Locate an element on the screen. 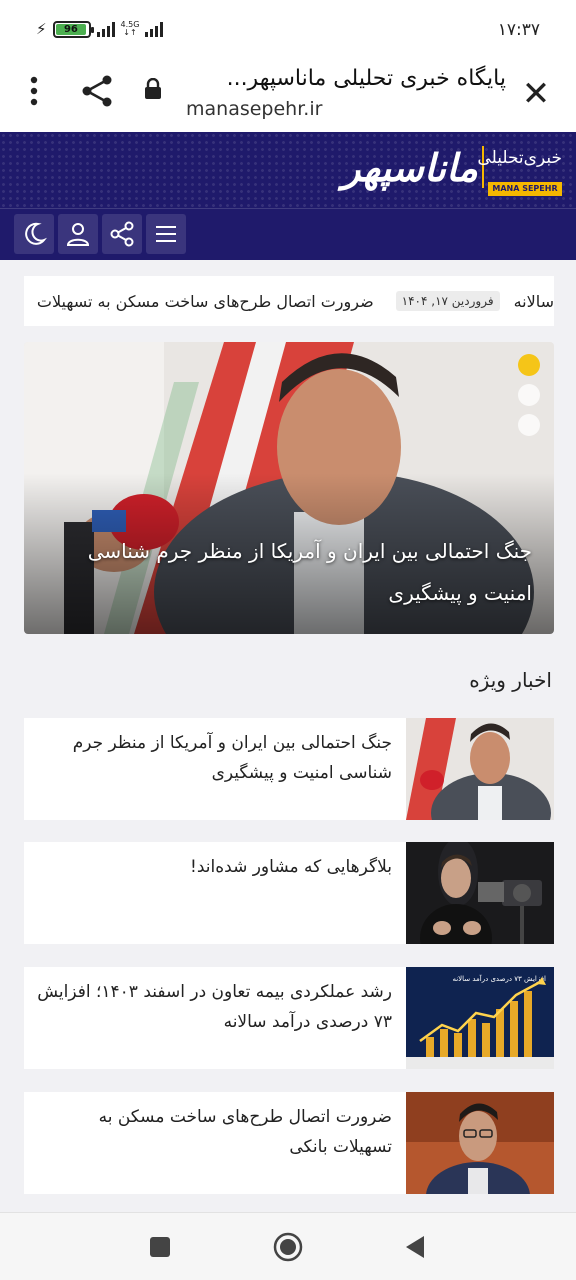 The height and width of the screenshot is (1280, 576). logo-en-text: MANA SEPEHR is located at coordinates (525, 189).